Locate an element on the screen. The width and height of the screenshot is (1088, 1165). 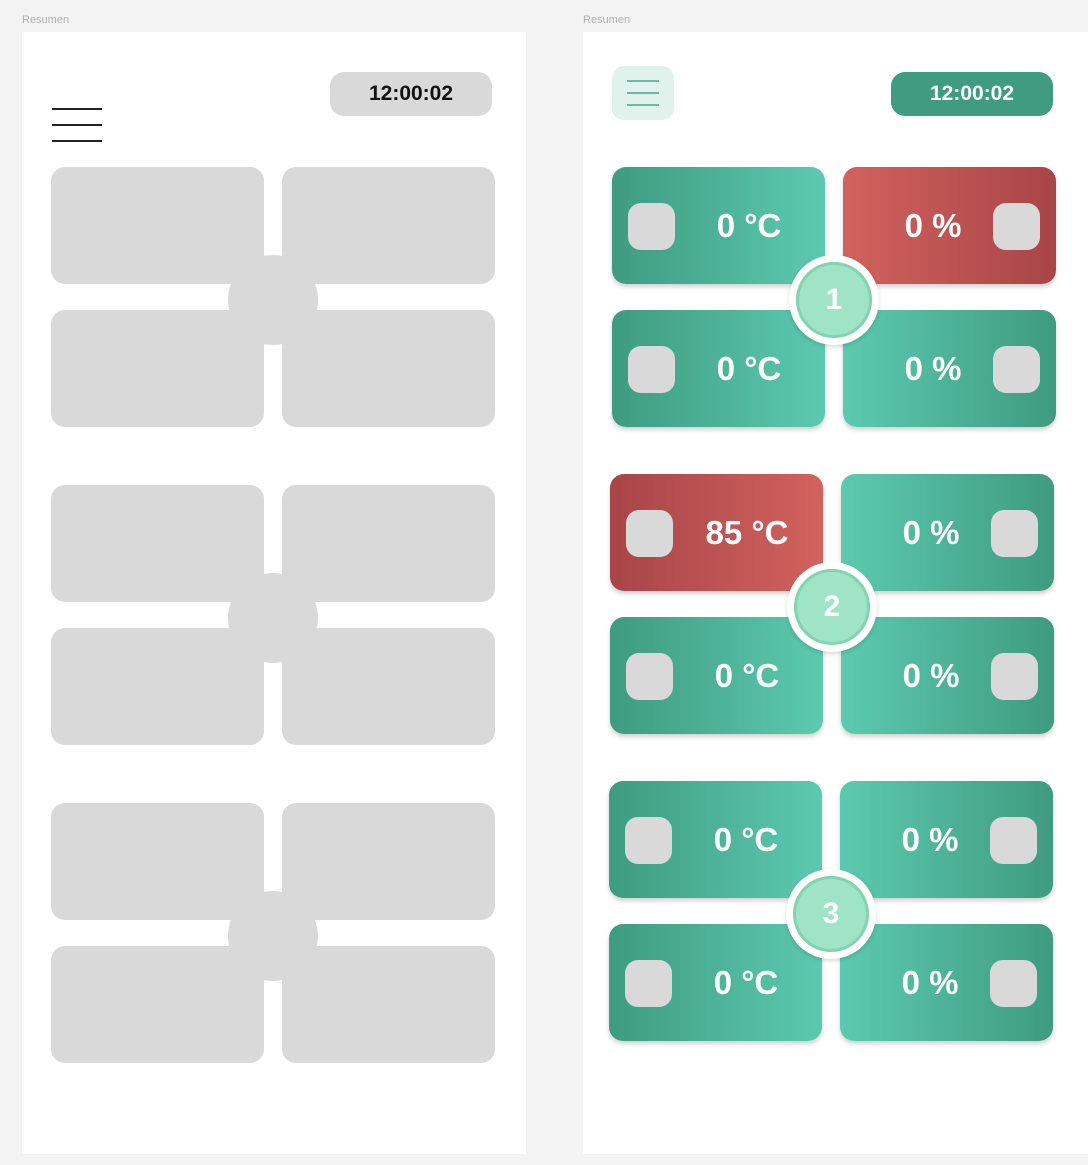
temperature-tile: 85 °C is located at coordinates (716, 532).